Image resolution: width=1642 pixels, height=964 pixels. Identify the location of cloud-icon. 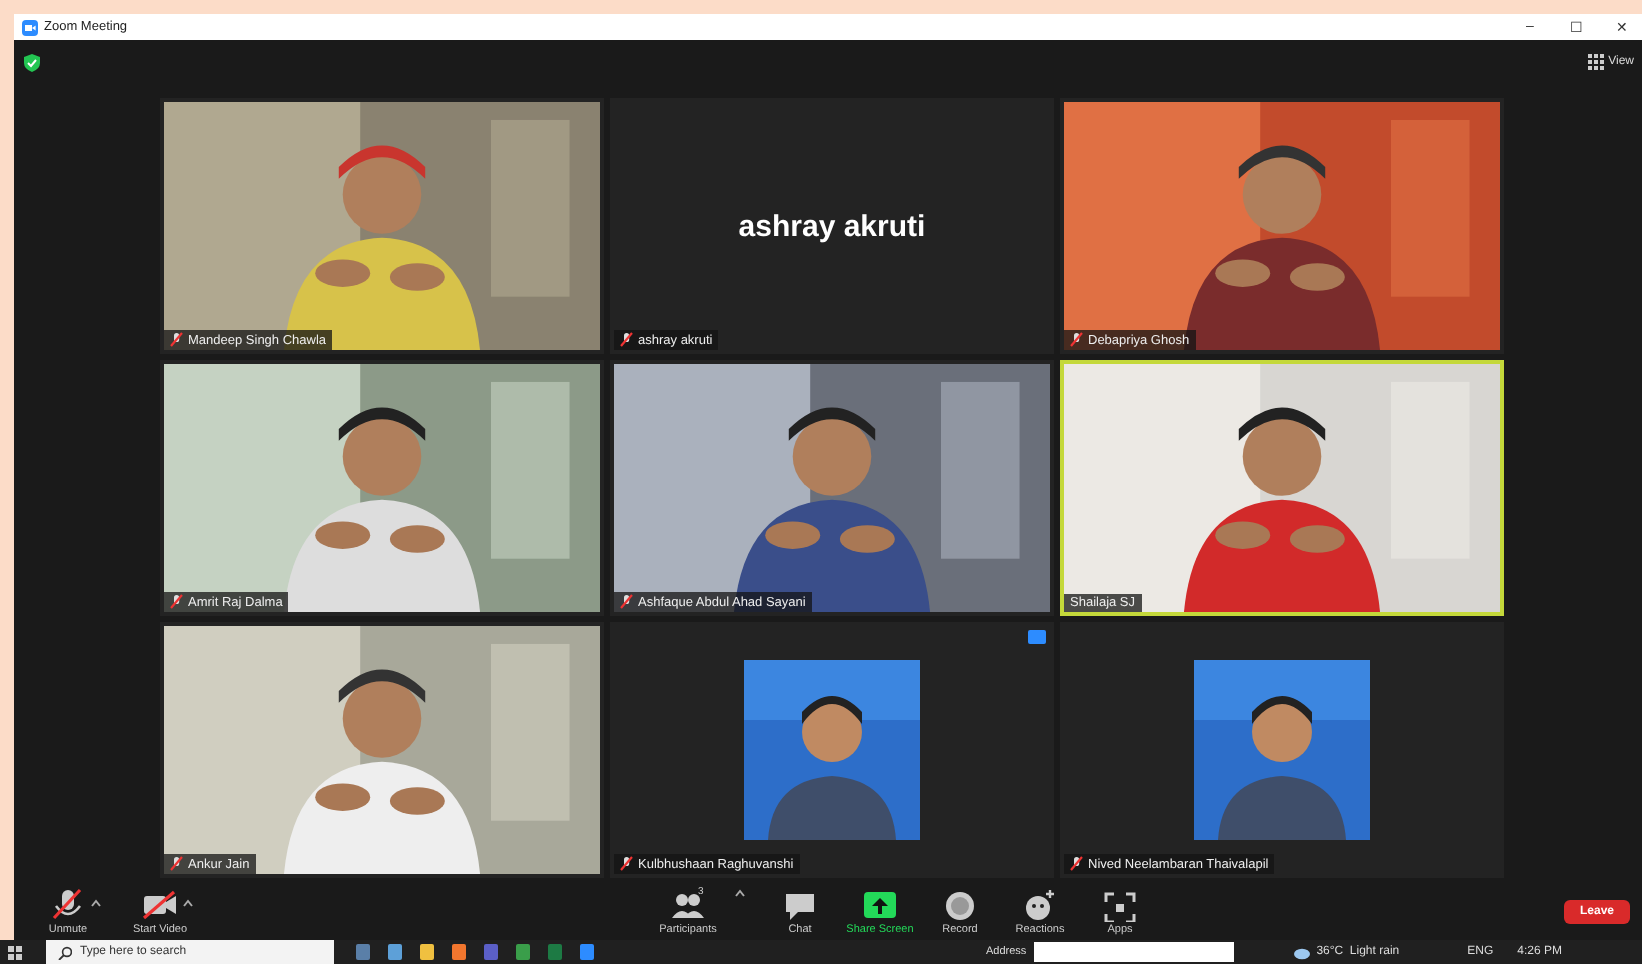
(1302, 952).